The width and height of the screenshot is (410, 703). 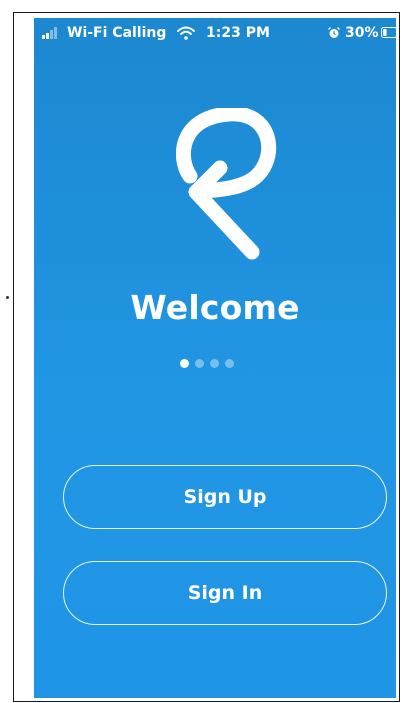 What do you see at coordinates (388, 32) in the screenshot?
I see `battery-icon` at bounding box center [388, 32].